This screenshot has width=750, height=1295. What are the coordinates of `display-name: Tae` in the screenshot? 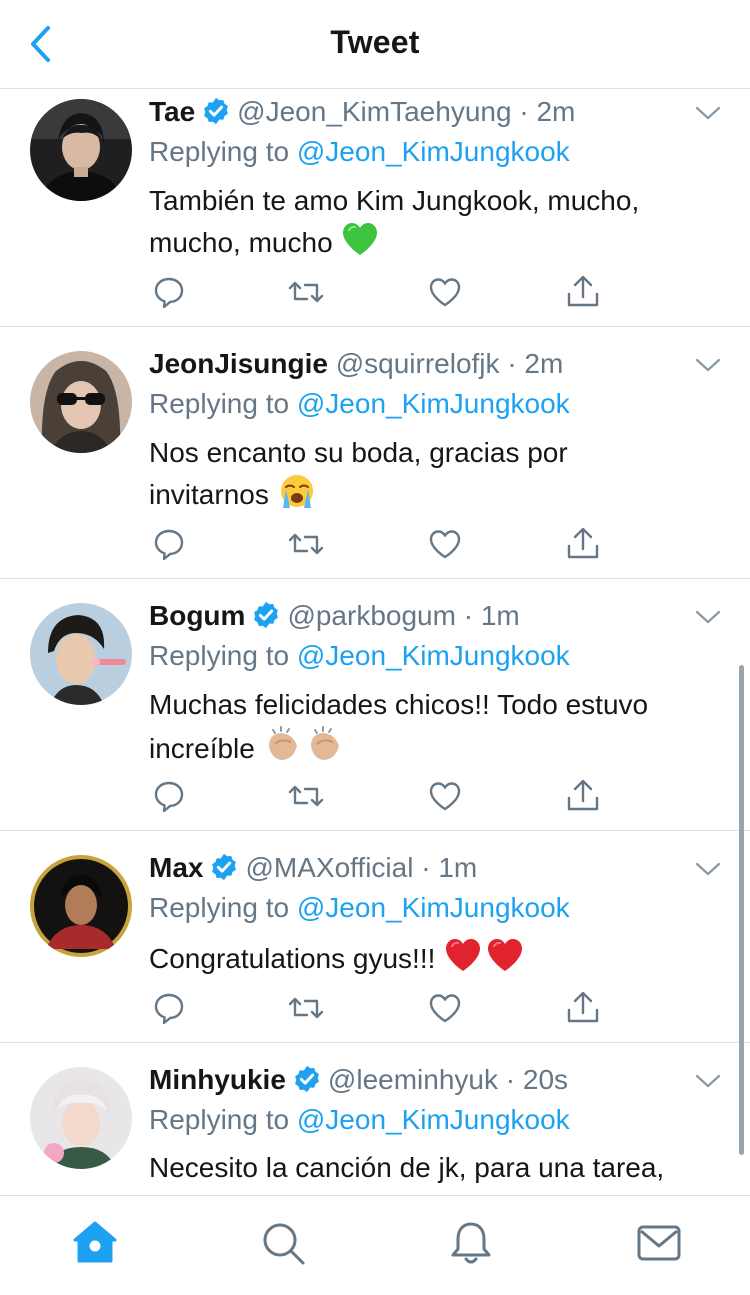 It's located at (172, 111).